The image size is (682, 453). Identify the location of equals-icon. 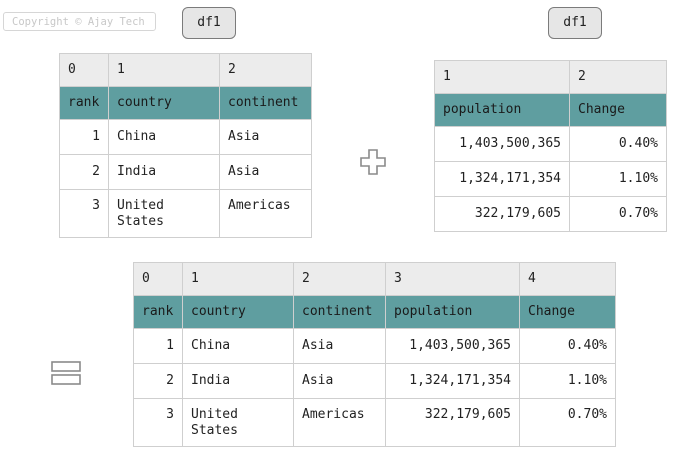
(66, 373).